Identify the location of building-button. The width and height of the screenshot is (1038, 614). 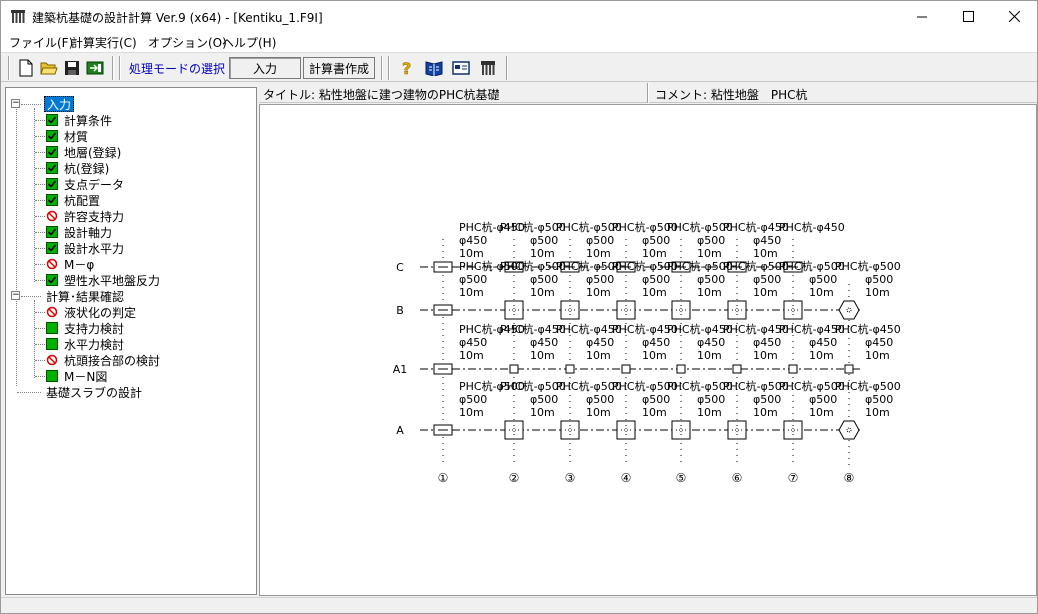
(488, 68).